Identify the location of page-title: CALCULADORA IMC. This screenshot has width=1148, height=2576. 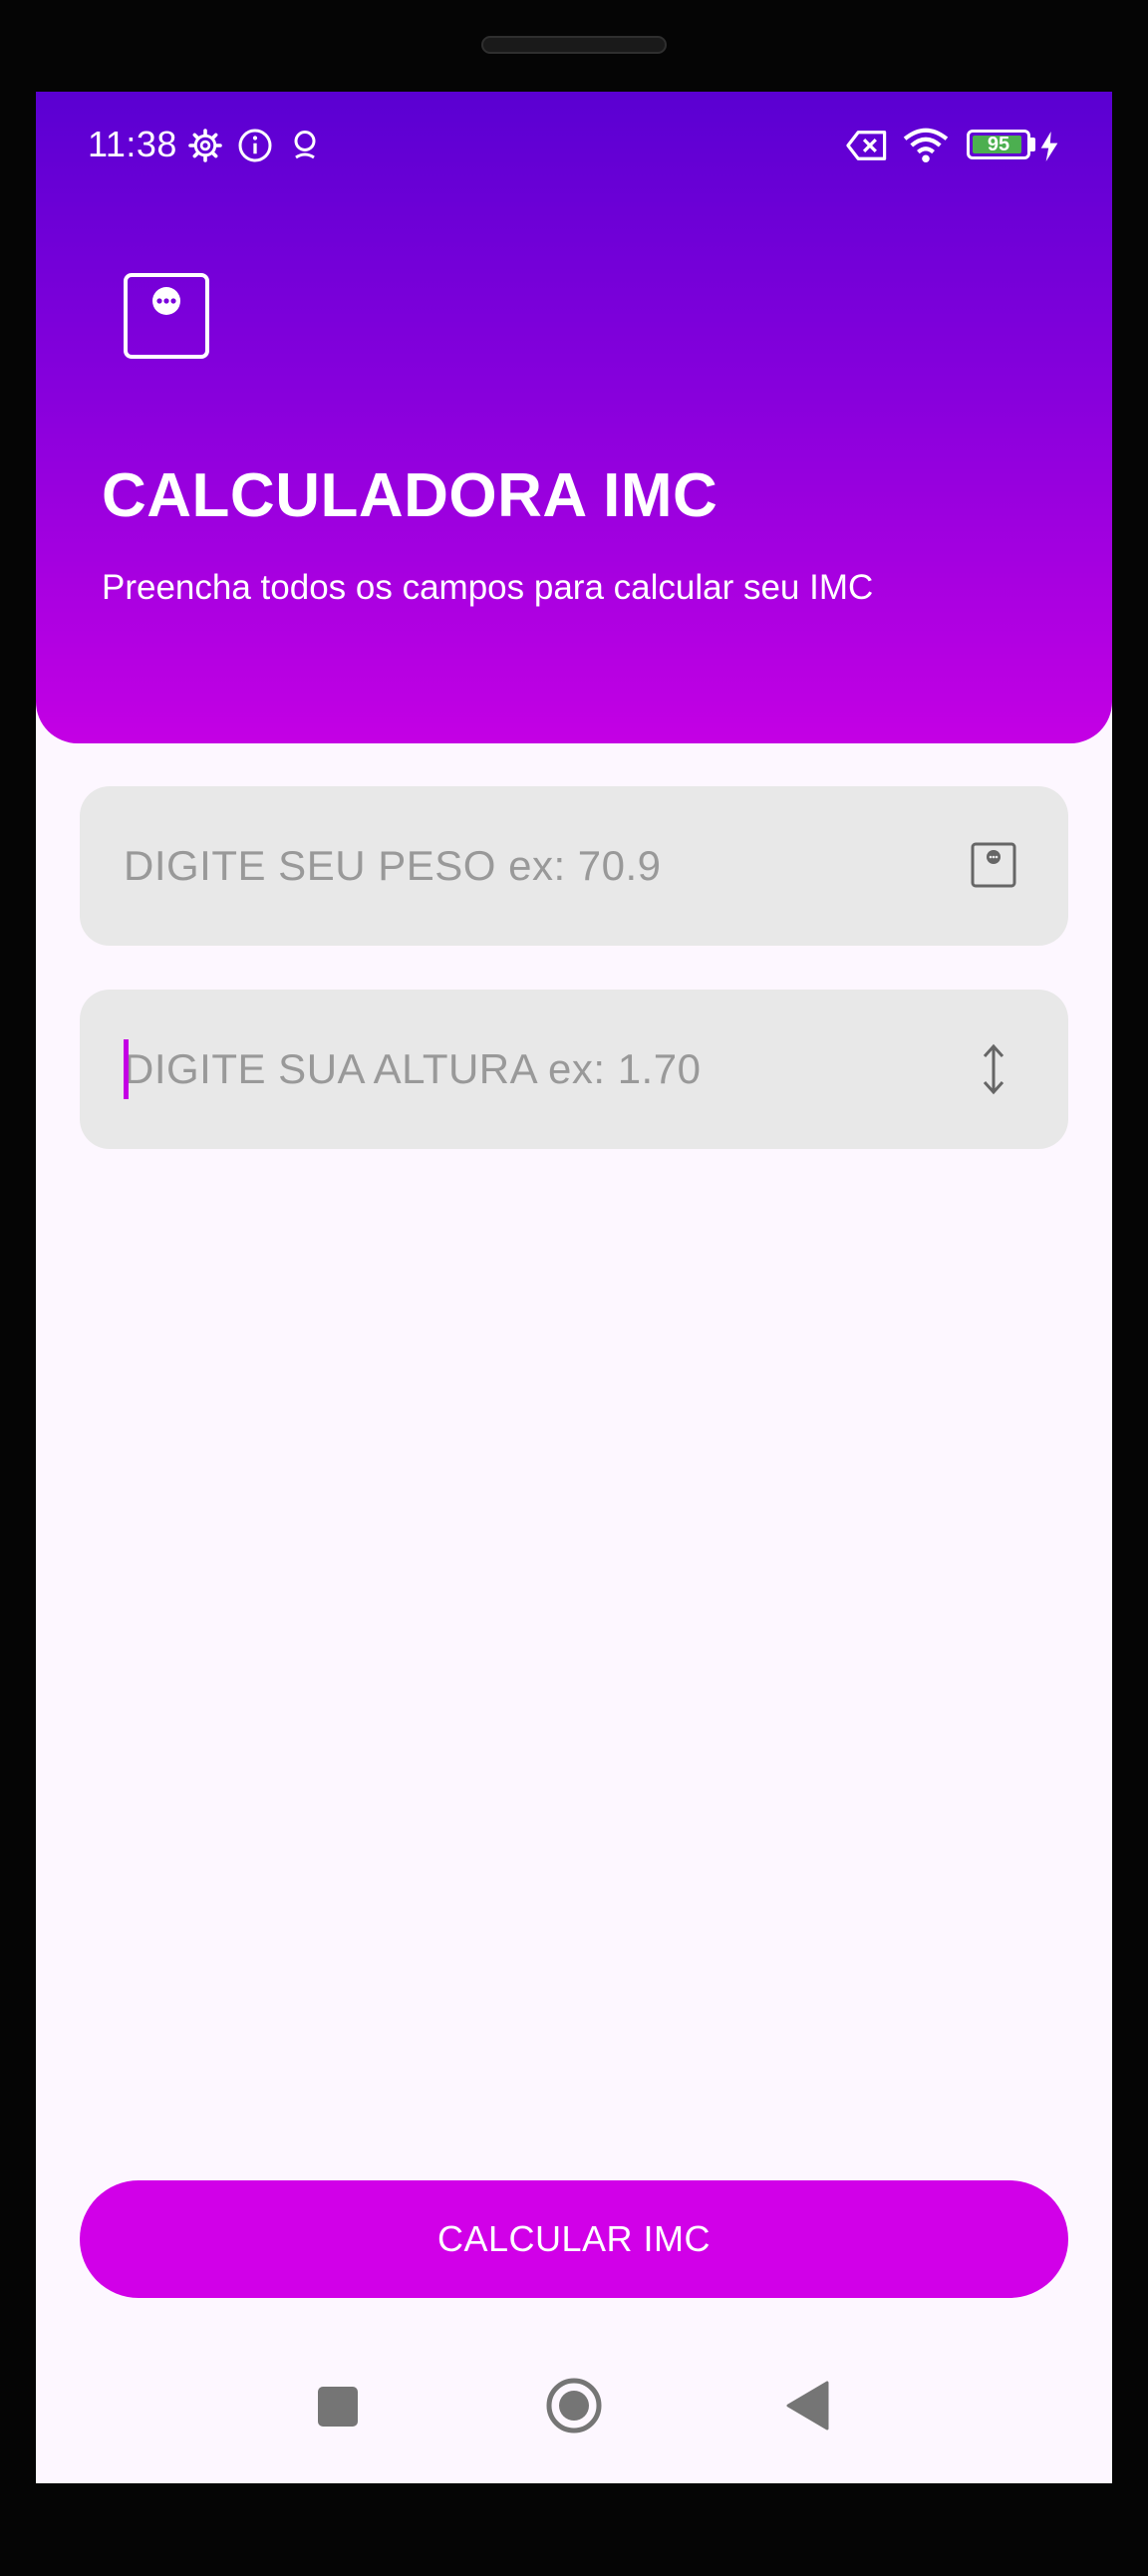
(410, 495).